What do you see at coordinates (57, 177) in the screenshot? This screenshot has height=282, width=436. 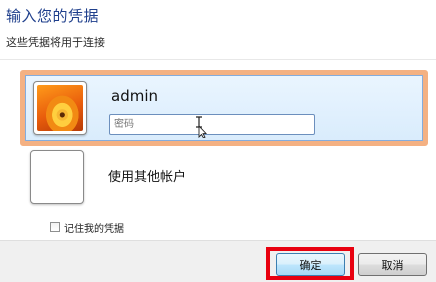 I see `blank-user-tile-icon` at bounding box center [57, 177].